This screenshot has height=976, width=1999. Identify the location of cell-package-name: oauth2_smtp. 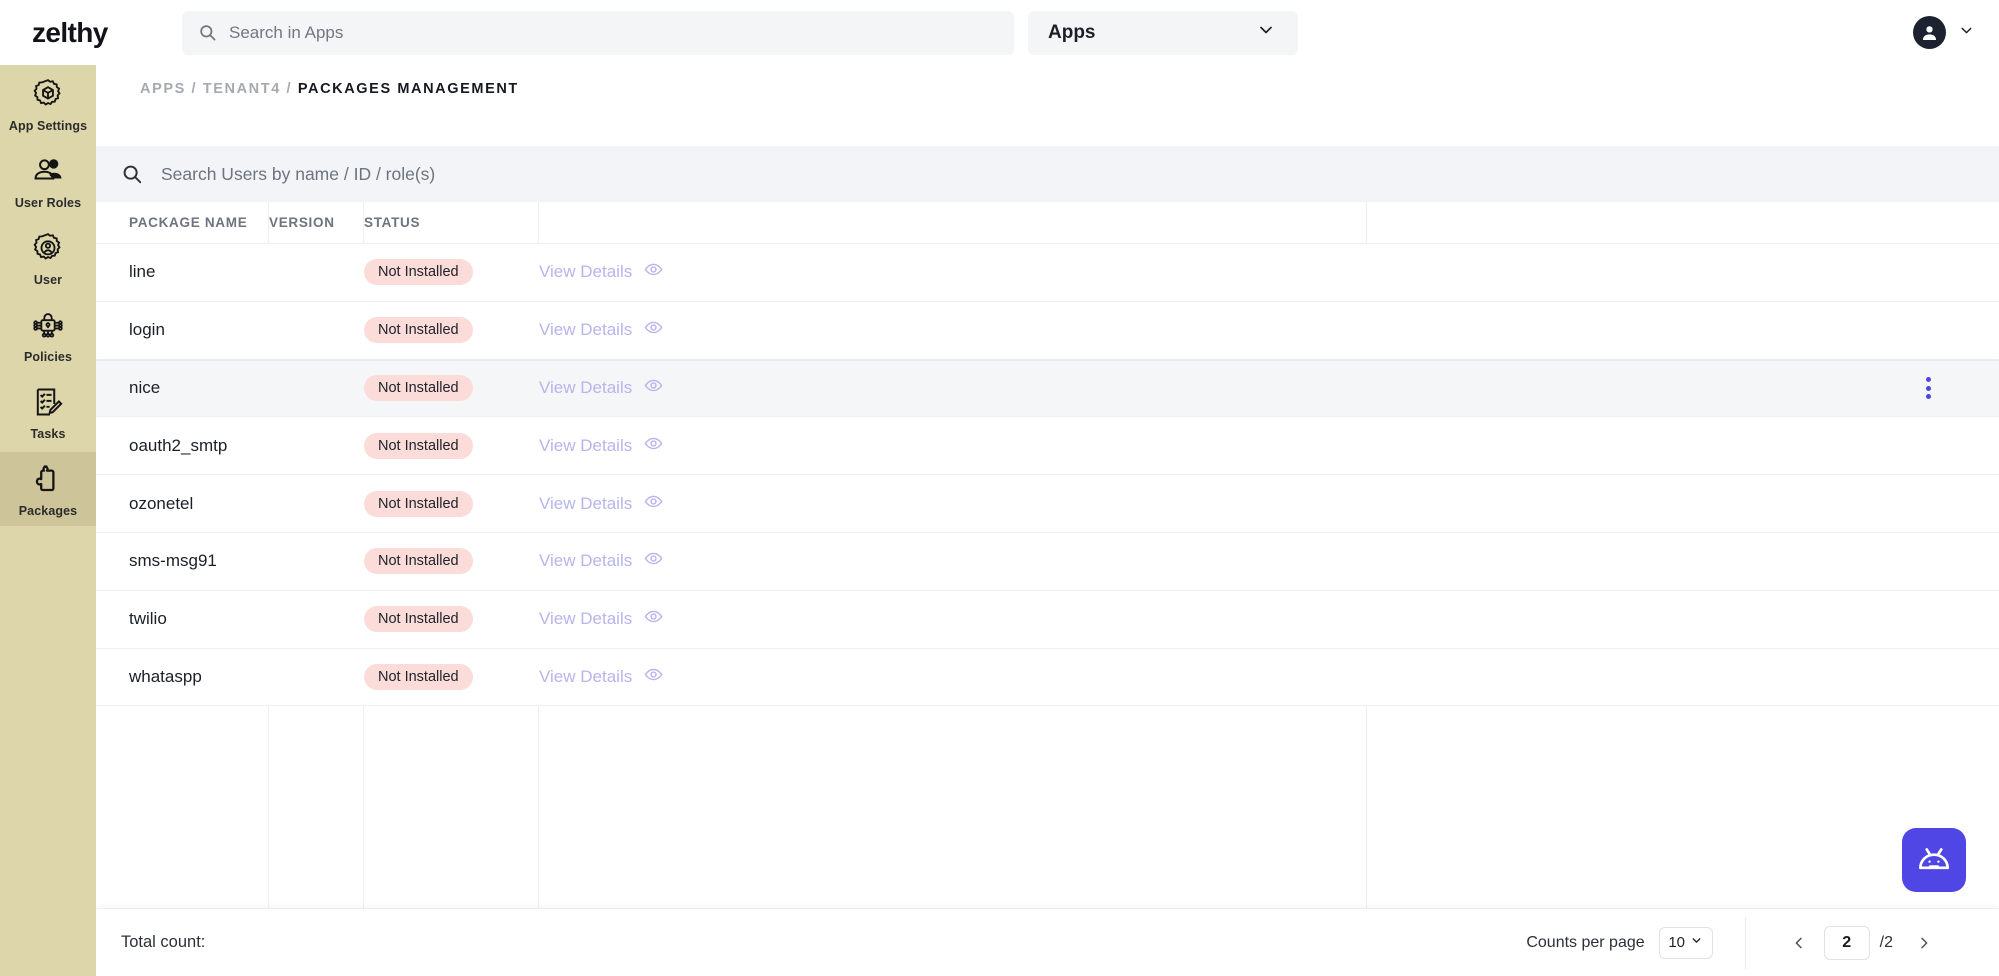
(178, 445).